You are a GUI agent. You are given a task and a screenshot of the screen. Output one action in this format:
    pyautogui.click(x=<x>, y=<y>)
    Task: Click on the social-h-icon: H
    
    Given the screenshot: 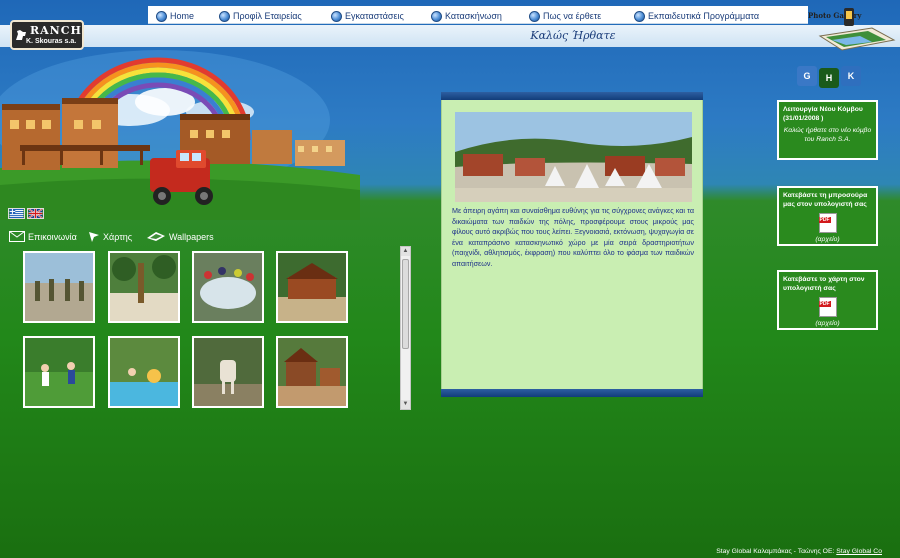 What is the action you would take?
    pyautogui.click(x=829, y=78)
    